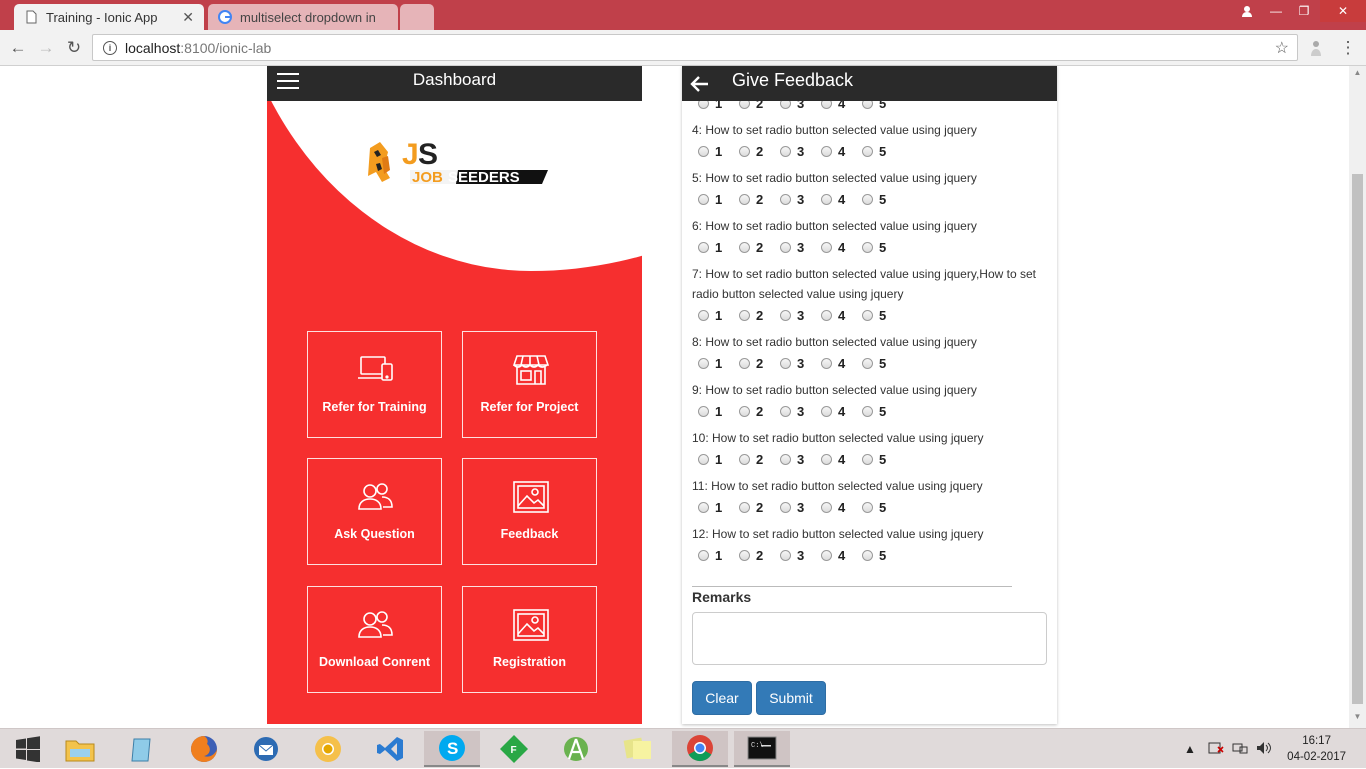 This screenshot has height=769, width=1366. Describe the element at coordinates (374, 511) in the screenshot. I see `tile-ask-question: Ask Question` at that location.